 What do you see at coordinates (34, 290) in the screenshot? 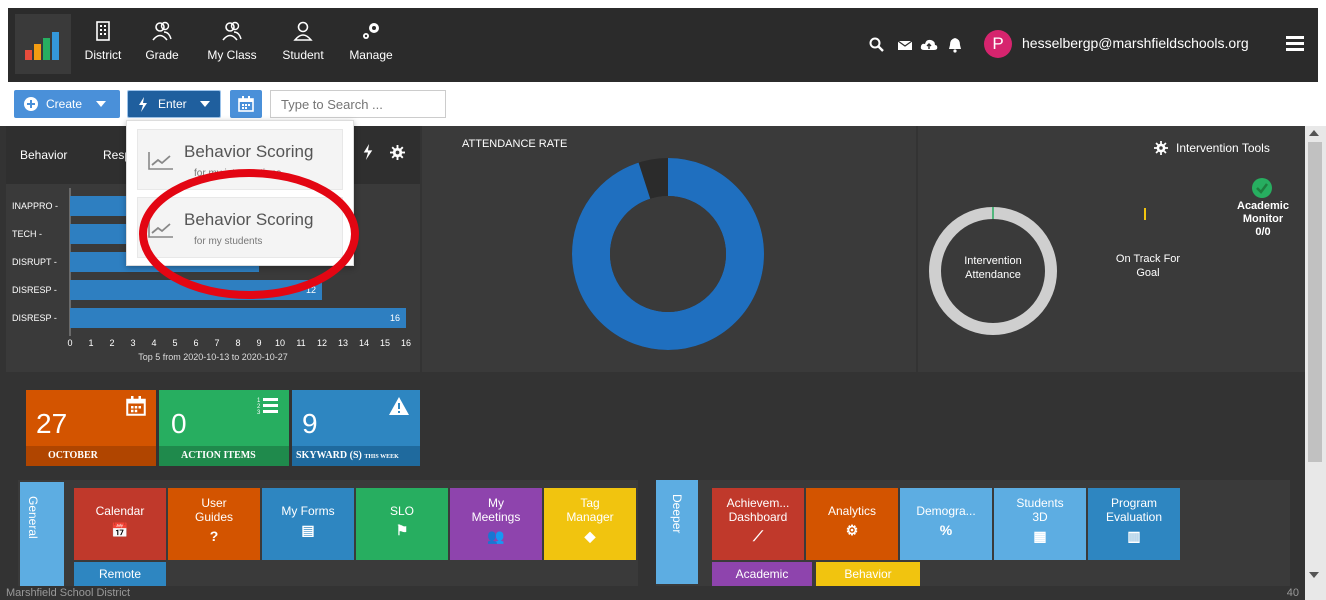
I see `bar-category-label: DISRESP -` at bounding box center [34, 290].